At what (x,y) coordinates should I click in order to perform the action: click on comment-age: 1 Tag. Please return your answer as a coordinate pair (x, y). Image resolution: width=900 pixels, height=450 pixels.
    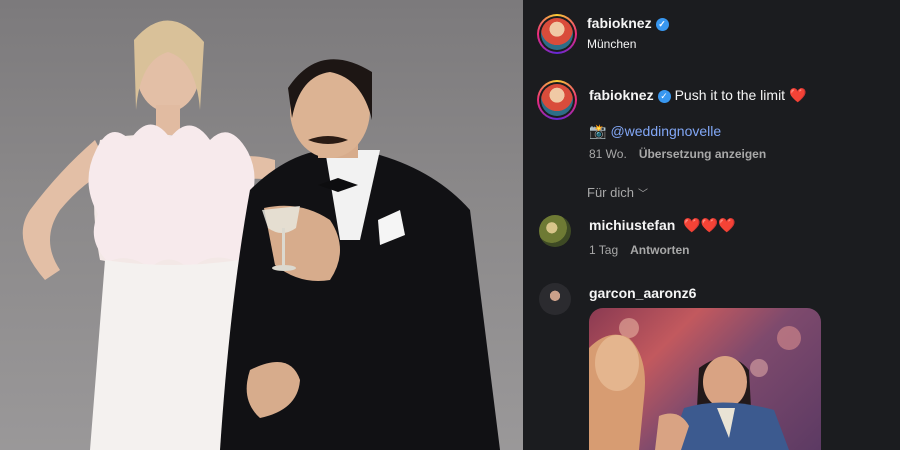
    Looking at the image, I should click on (604, 250).